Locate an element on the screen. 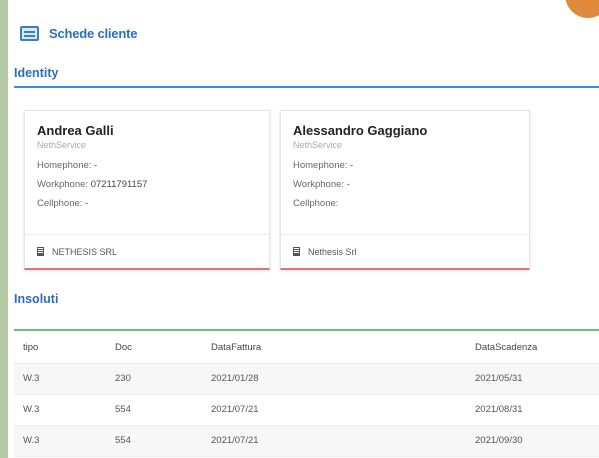 This screenshot has width=599, height=458. table-row: W.3 554 2021/07/21 2021/09/30 is located at coordinates (306, 441).